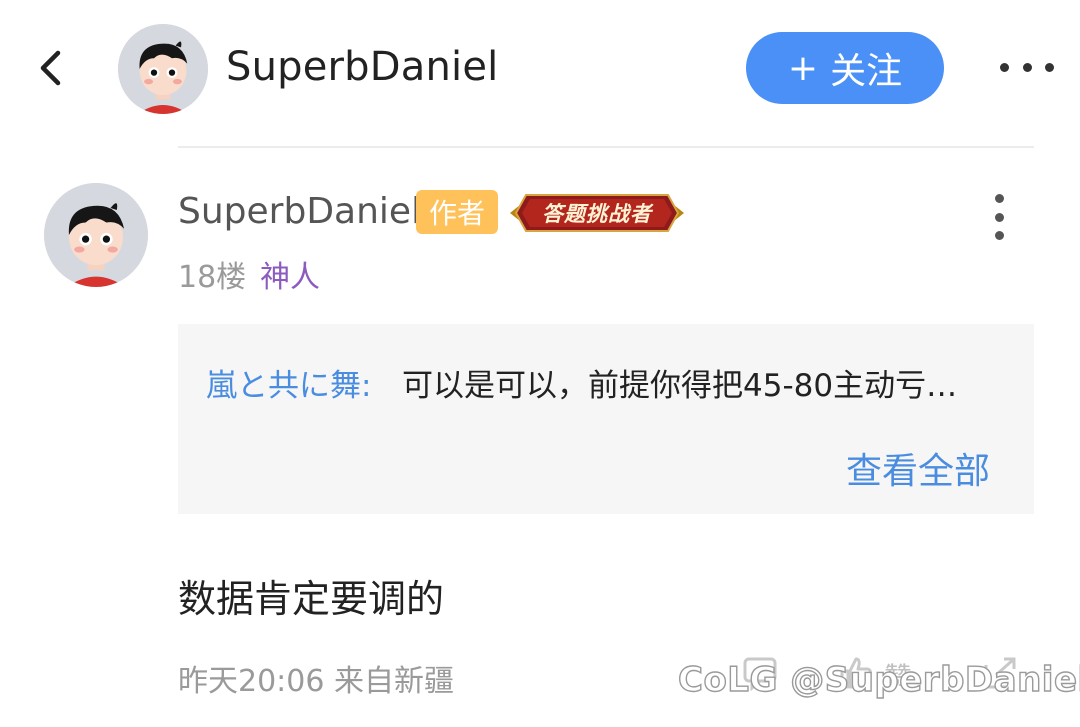 The width and height of the screenshot is (1080, 727). Describe the element at coordinates (803, 68) in the screenshot. I see `plus-icon: +` at that location.